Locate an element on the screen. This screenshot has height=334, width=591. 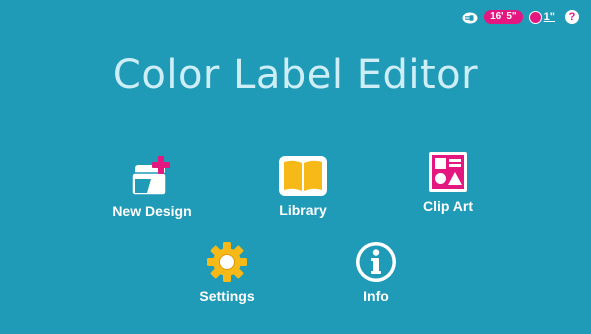
help-icon: ? is located at coordinates (572, 17).